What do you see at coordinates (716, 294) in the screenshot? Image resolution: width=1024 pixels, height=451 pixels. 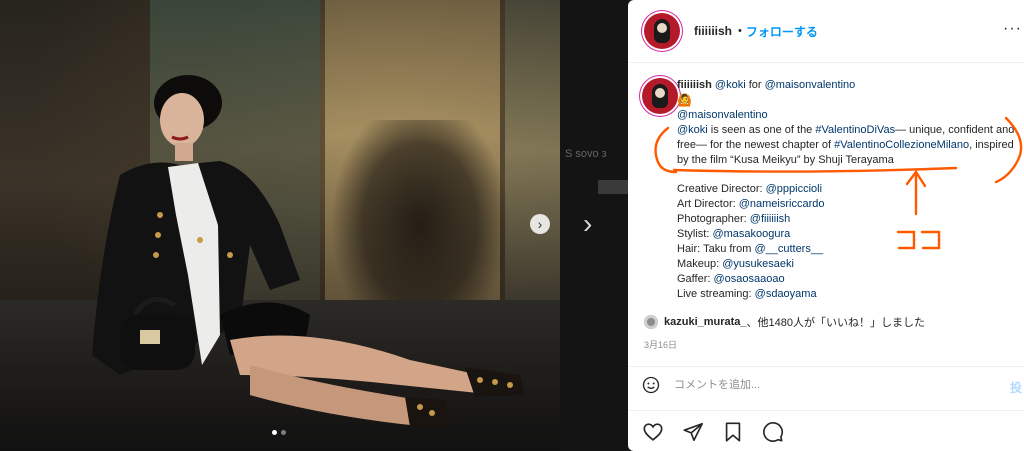 I see `credit-role: Live streaming:` at bounding box center [716, 294].